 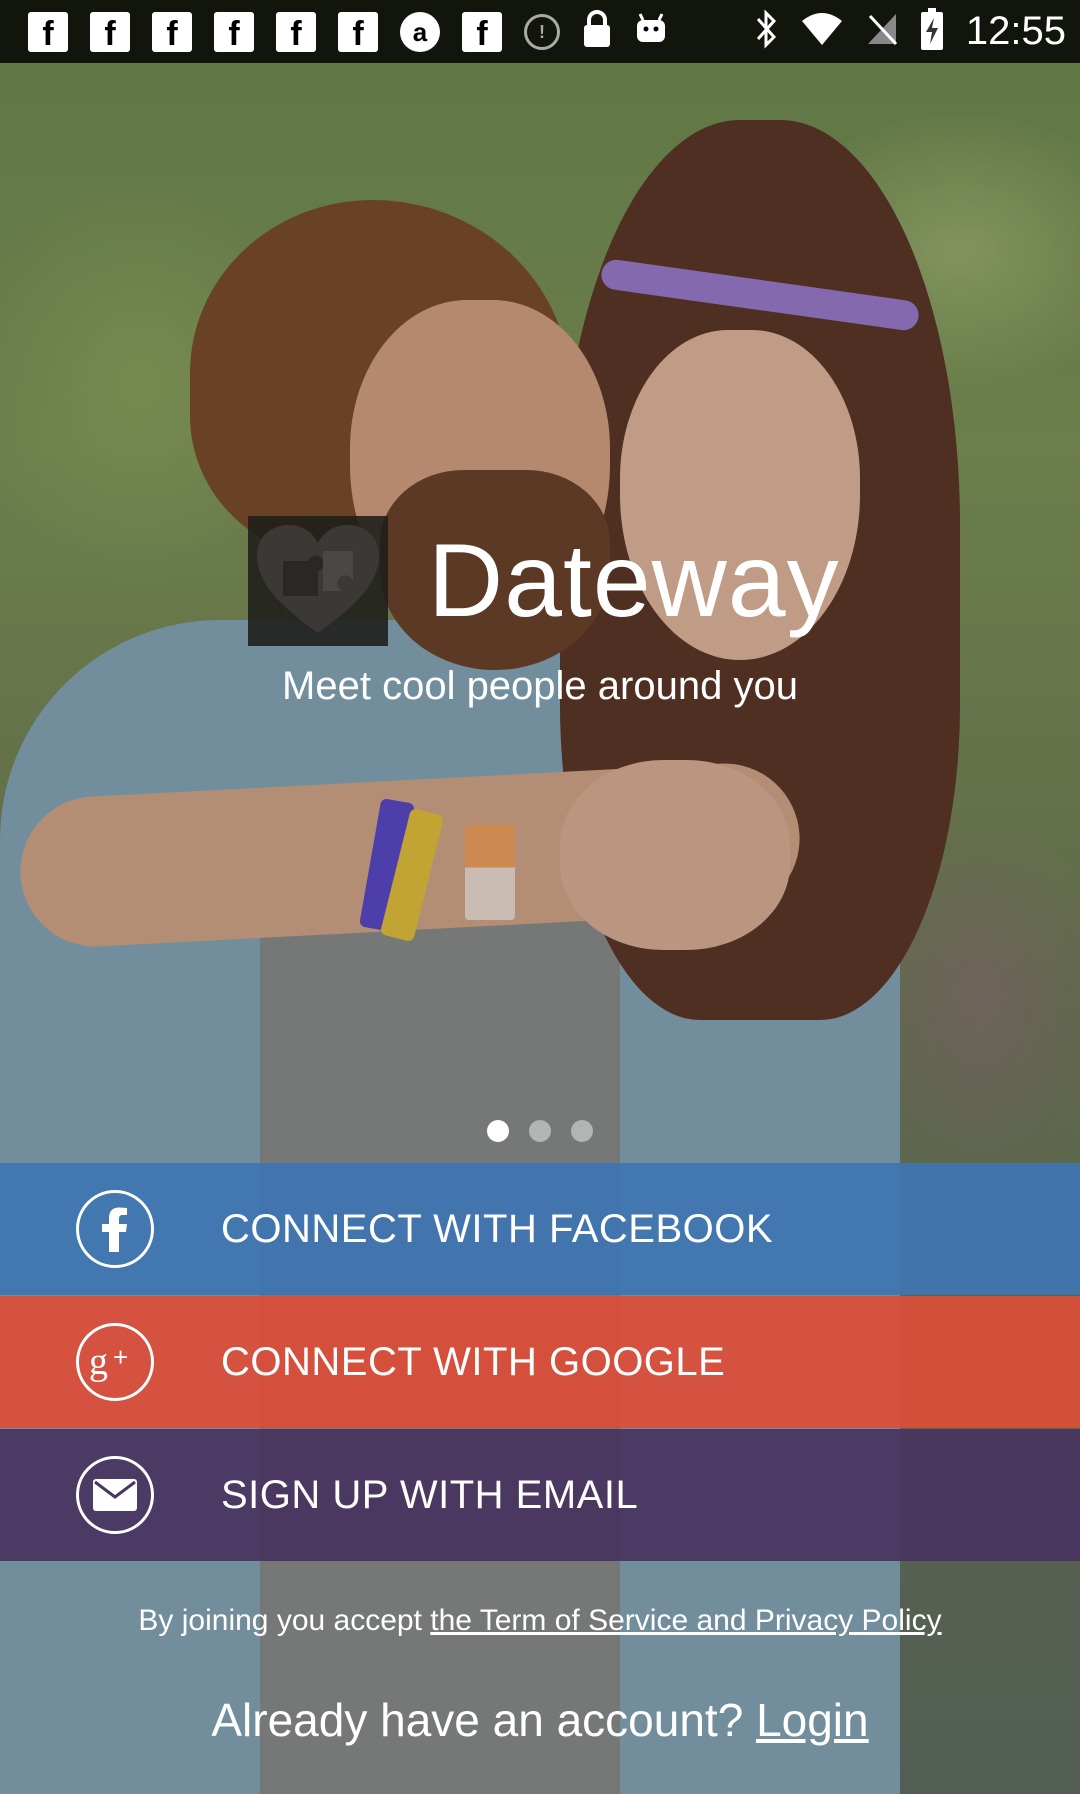 I want to click on signup-email-button: SIGN UP WITH EMAIL, so click(x=540, y=1495).